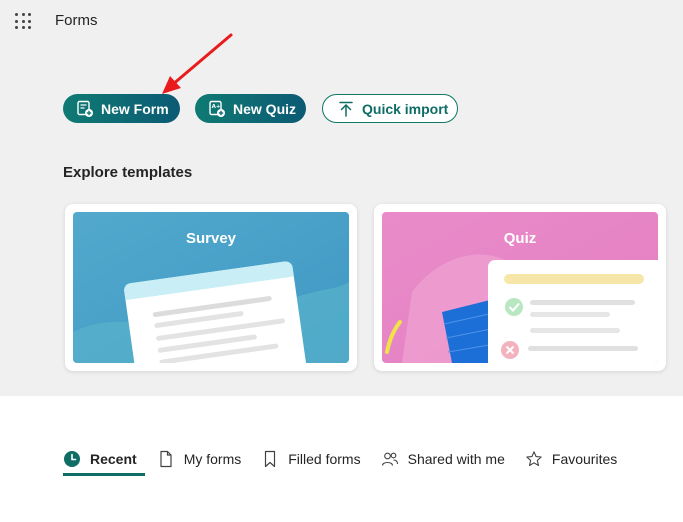  I want to click on people-icon, so click(390, 459).